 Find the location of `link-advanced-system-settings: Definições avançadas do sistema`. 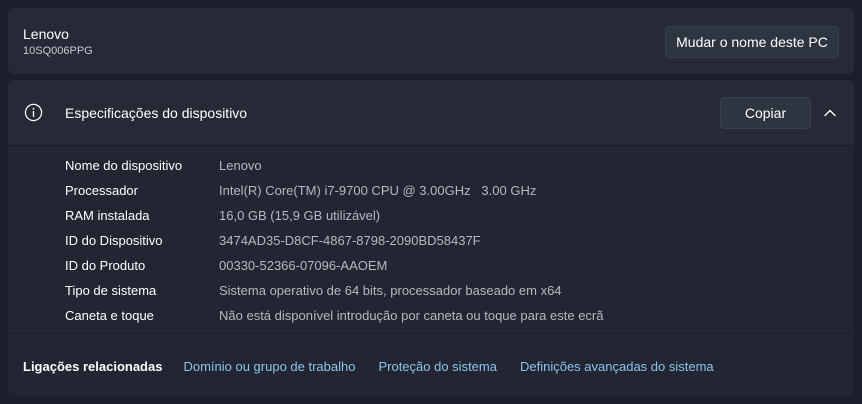

link-advanced-system-settings: Definições avançadas do sistema is located at coordinates (617, 366).